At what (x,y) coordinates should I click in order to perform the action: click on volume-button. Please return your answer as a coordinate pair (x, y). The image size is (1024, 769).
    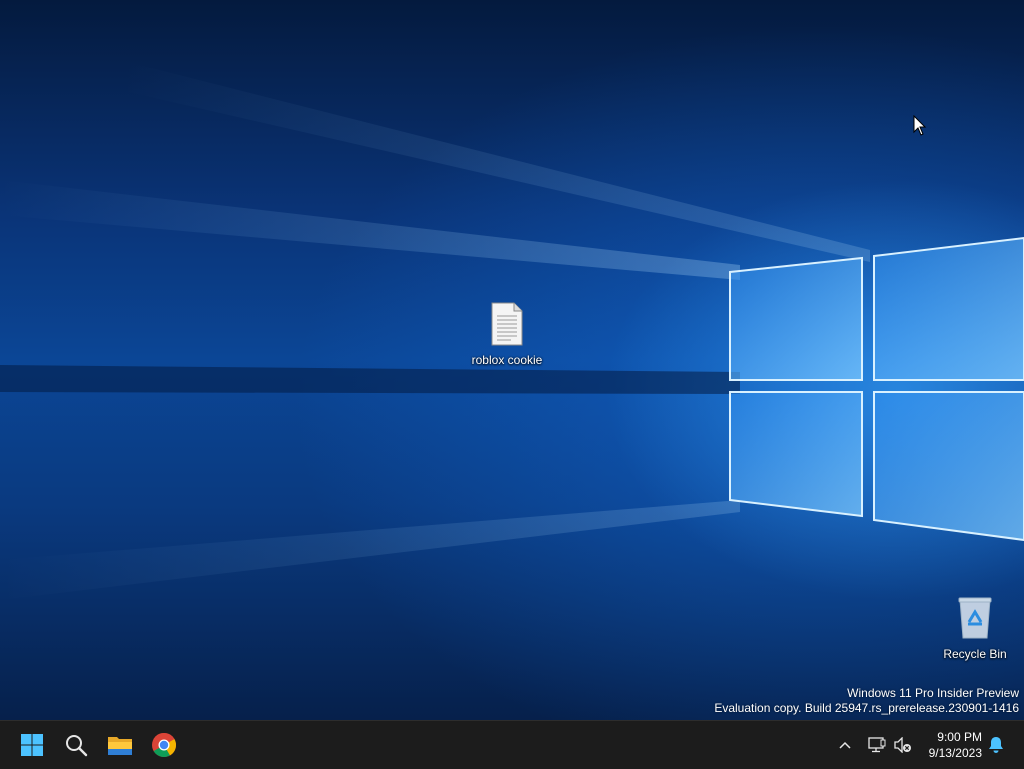
    Looking at the image, I should click on (903, 745).